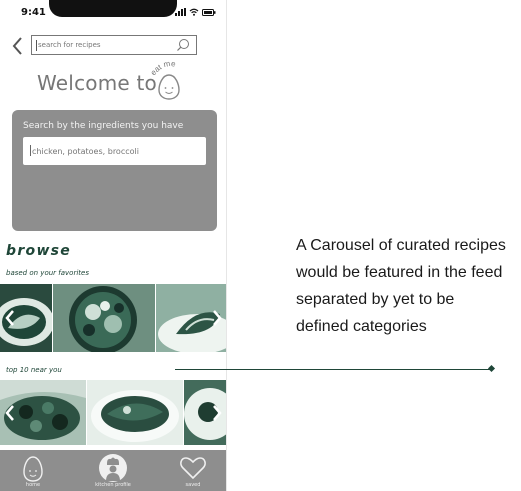  What do you see at coordinates (47, 273) in the screenshot?
I see `section-label-favorites: based on your favorites` at bounding box center [47, 273].